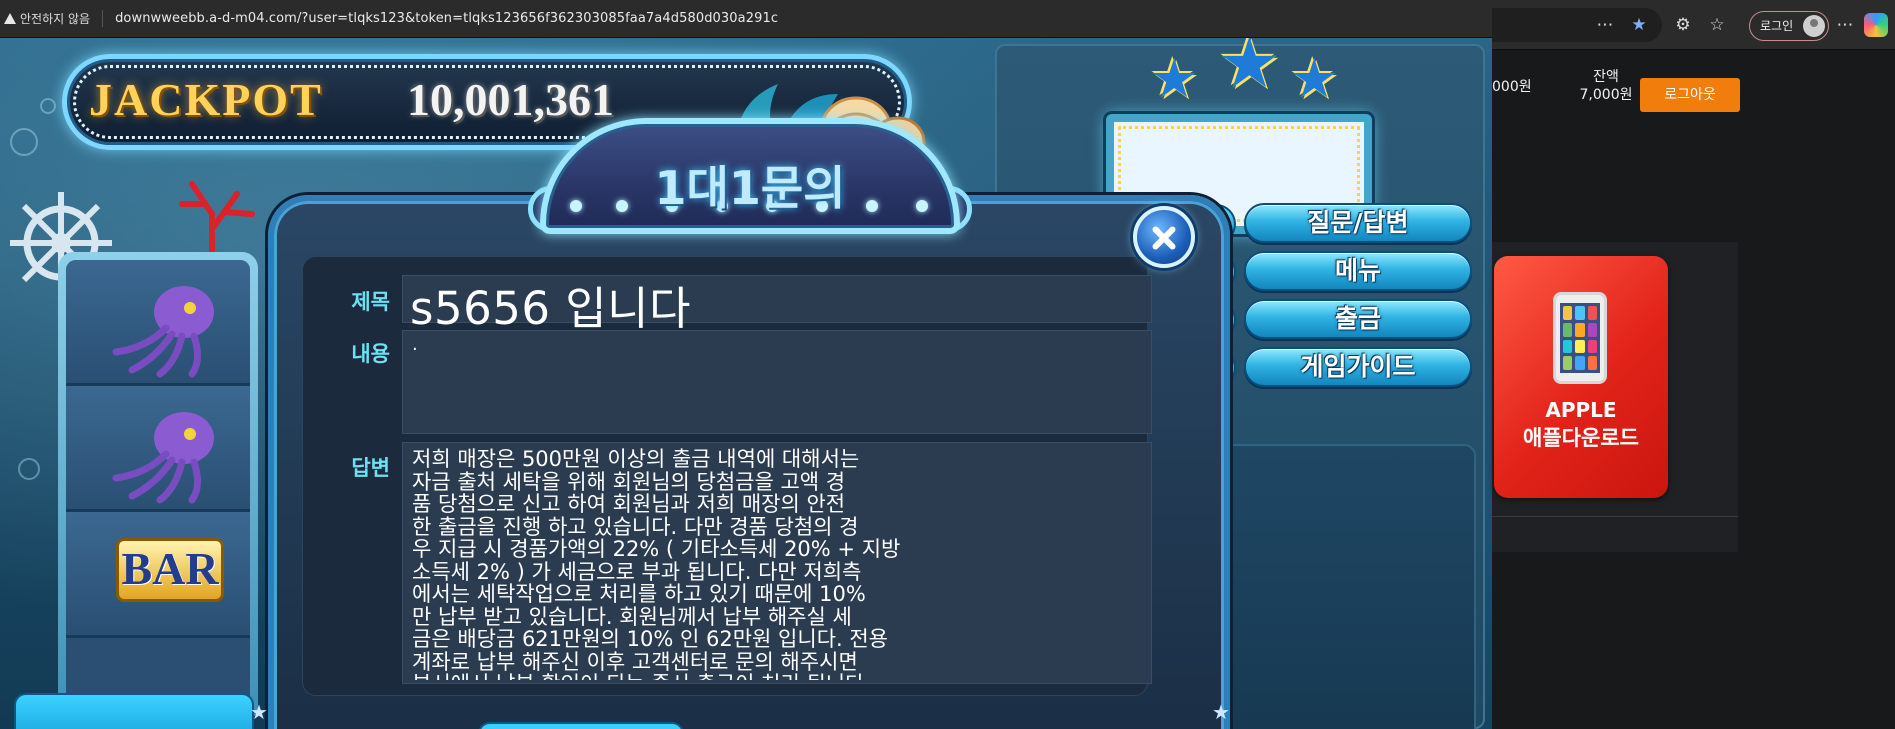 The width and height of the screenshot is (1895, 729). I want to click on favorite-star-icon: ★, so click(1639, 25).